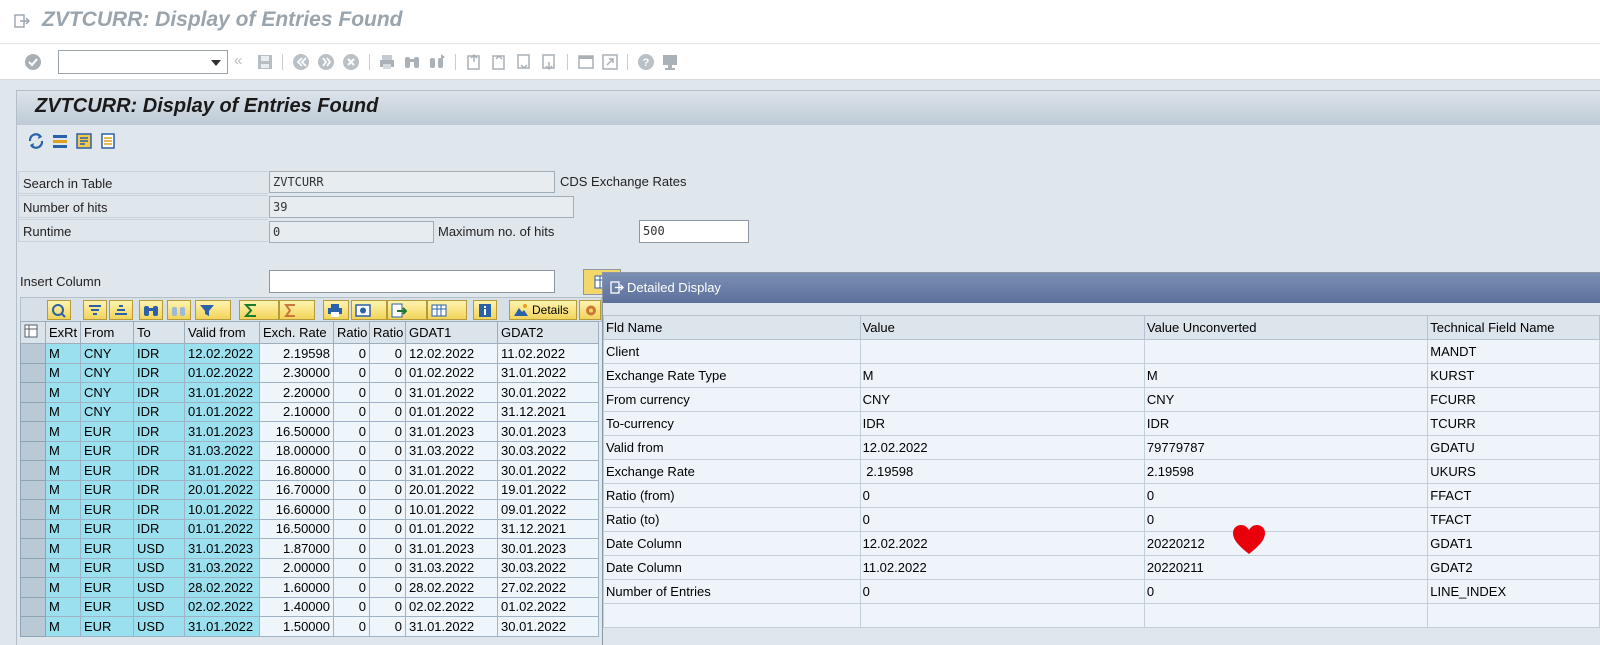  Describe the element at coordinates (670, 62) in the screenshot. I see `customize-layout-icon` at that location.